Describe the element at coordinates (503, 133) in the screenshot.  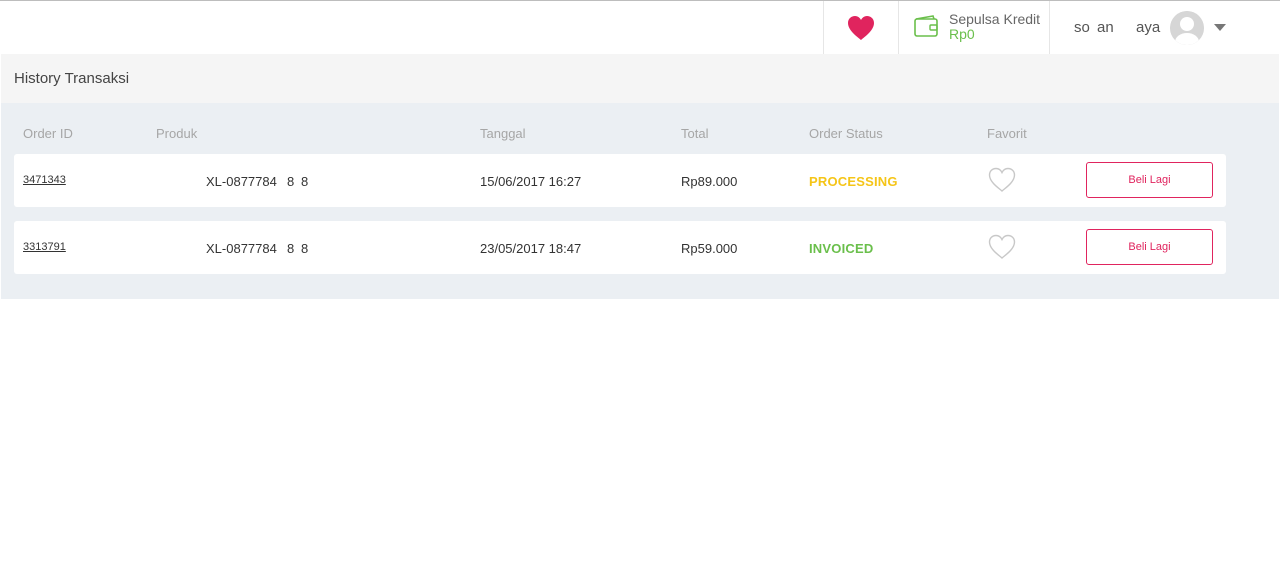
I see `column-header-date: Tanggal` at that location.